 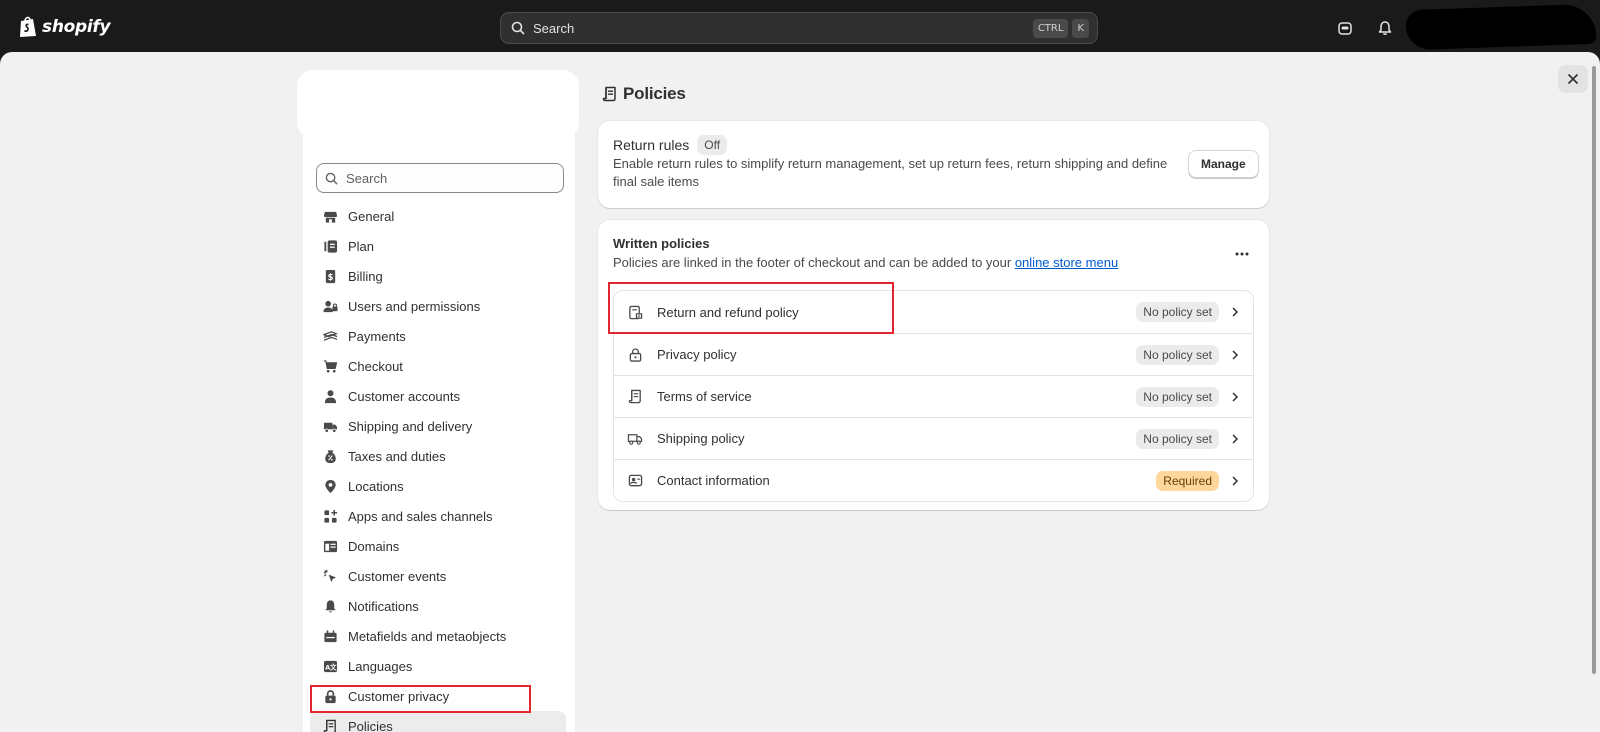 I want to click on sidebar-item-notifications: Notifications, so click(x=438, y=606).